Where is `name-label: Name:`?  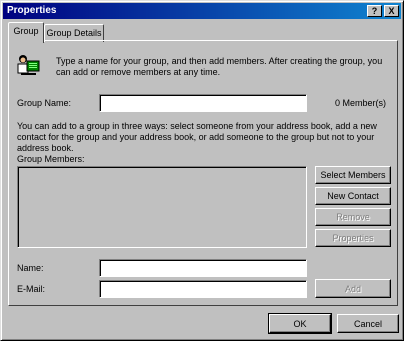 name-label: Name: is located at coordinates (30, 268).